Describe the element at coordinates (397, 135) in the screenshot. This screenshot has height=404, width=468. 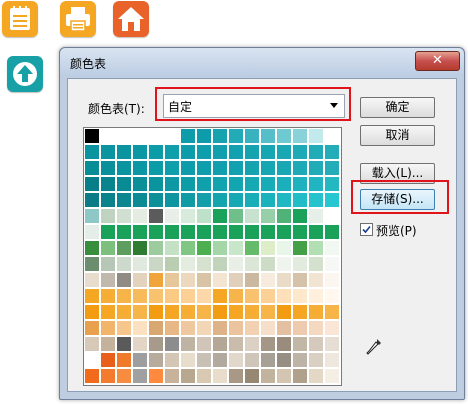
I see `cancel-button: 取消` at that location.